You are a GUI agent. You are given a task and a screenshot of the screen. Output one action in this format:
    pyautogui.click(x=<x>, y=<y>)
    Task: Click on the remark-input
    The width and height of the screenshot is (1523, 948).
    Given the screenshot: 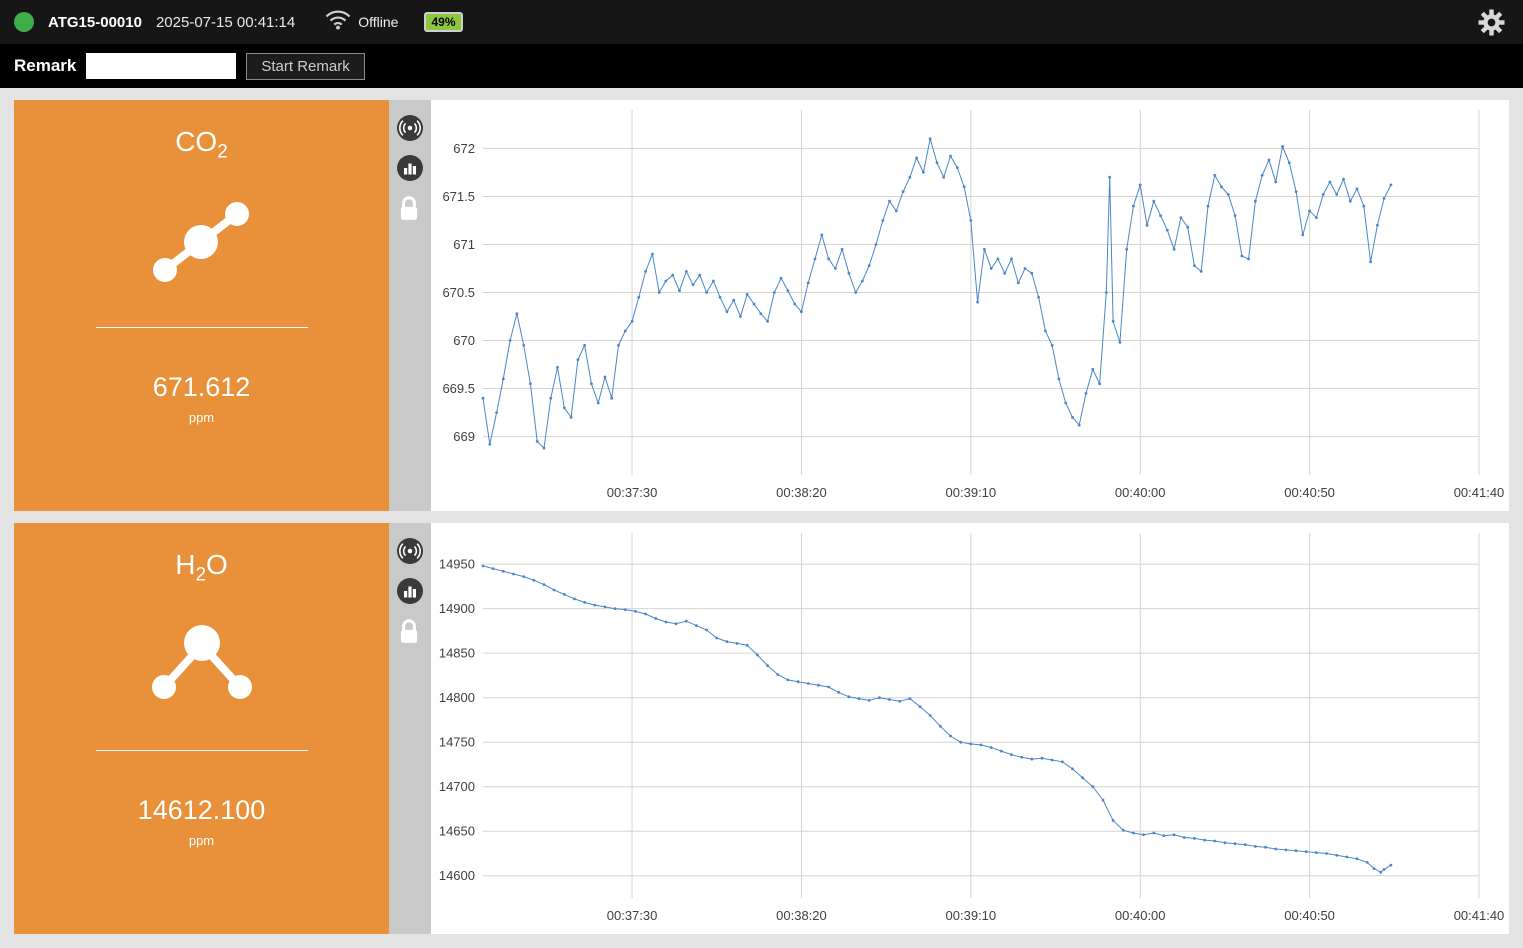 What is the action you would take?
    pyautogui.click(x=161, y=66)
    